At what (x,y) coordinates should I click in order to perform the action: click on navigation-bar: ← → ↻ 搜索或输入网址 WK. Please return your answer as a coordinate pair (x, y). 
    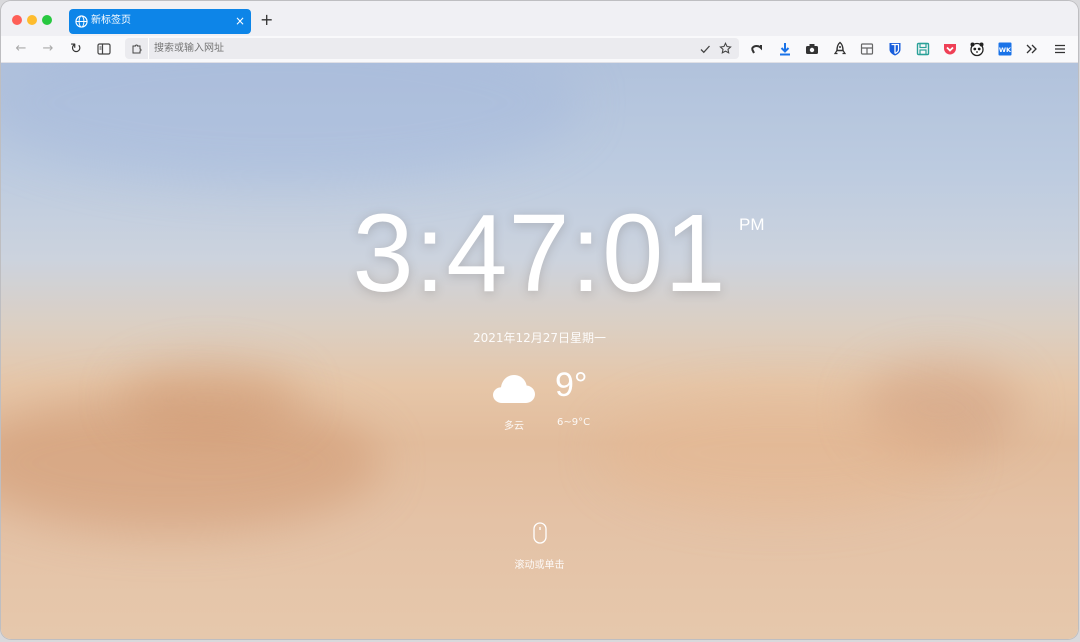
    Looking at the image, I should click on (539, 49).